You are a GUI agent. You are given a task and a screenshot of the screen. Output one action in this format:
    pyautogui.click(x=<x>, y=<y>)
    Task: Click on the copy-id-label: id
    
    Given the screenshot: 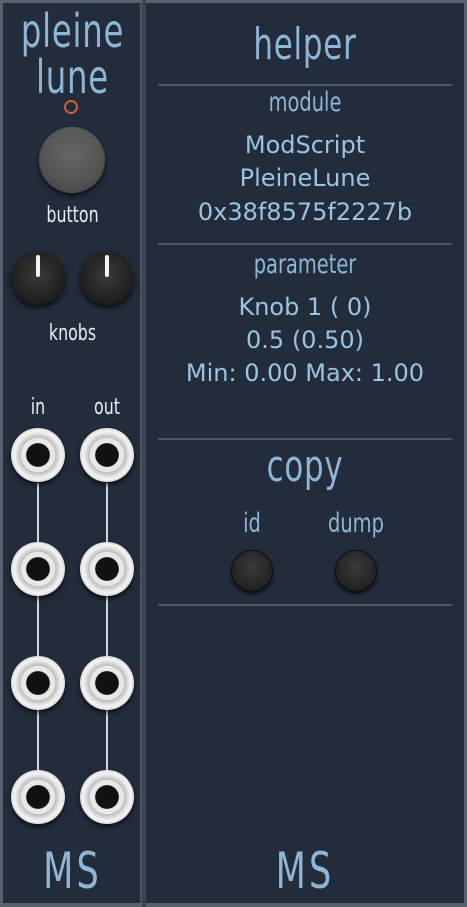 What is the action you would take?
    pyautogui.click(x=252, y=523)
    